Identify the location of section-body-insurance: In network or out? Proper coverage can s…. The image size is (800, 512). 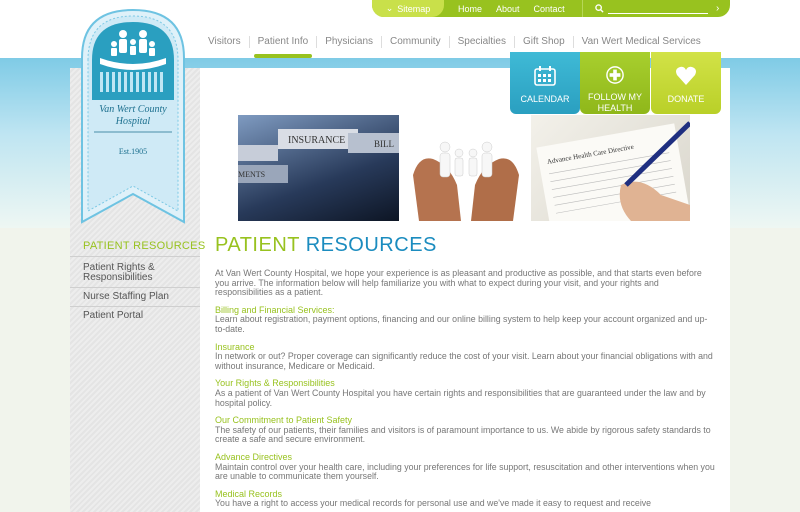
(464, 361).